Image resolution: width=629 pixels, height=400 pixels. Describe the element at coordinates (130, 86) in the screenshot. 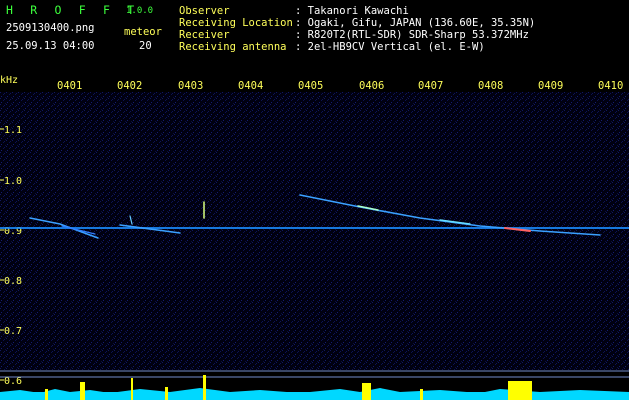

I see `x-tick-label: 0402` at that location.